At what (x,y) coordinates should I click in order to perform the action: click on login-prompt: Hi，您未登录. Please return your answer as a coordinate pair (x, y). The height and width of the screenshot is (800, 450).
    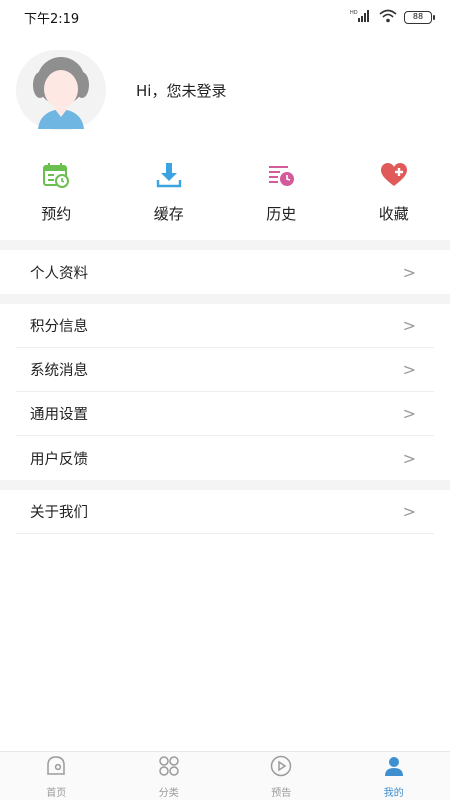
    Looking at the image, I should click on (181, 90).